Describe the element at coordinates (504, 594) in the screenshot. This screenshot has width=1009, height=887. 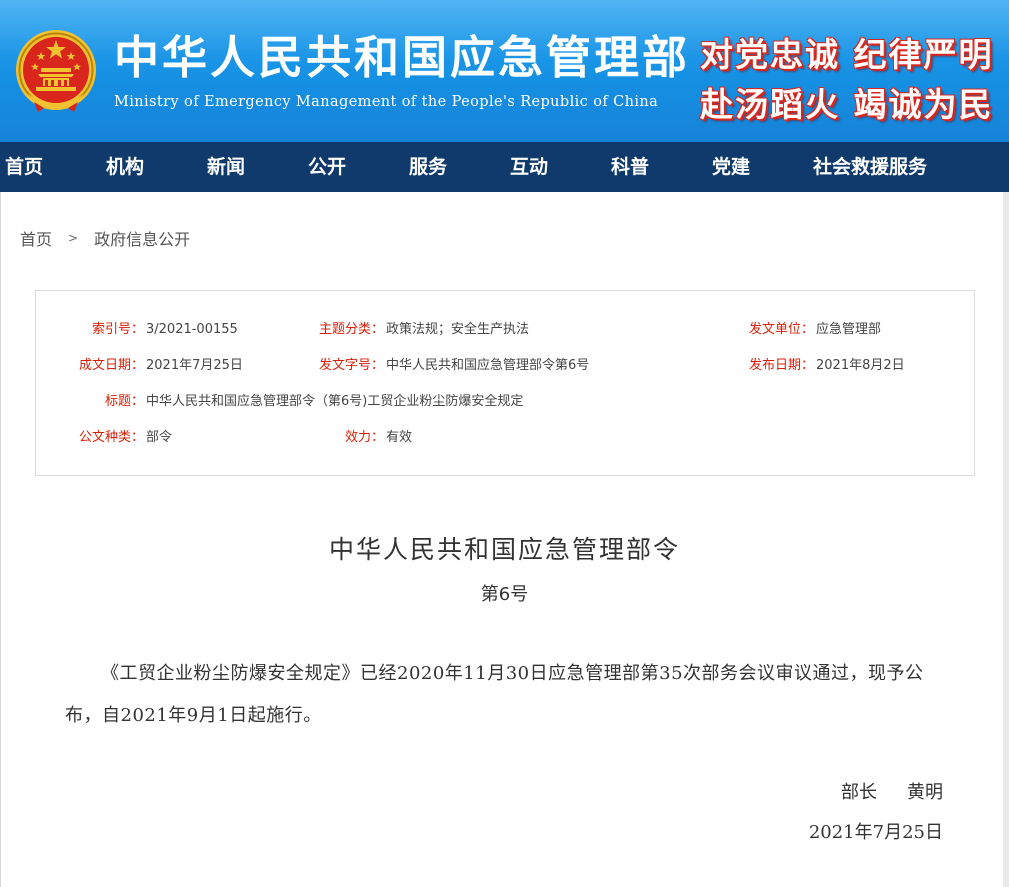
I see `document-number: 第6号` at that location.